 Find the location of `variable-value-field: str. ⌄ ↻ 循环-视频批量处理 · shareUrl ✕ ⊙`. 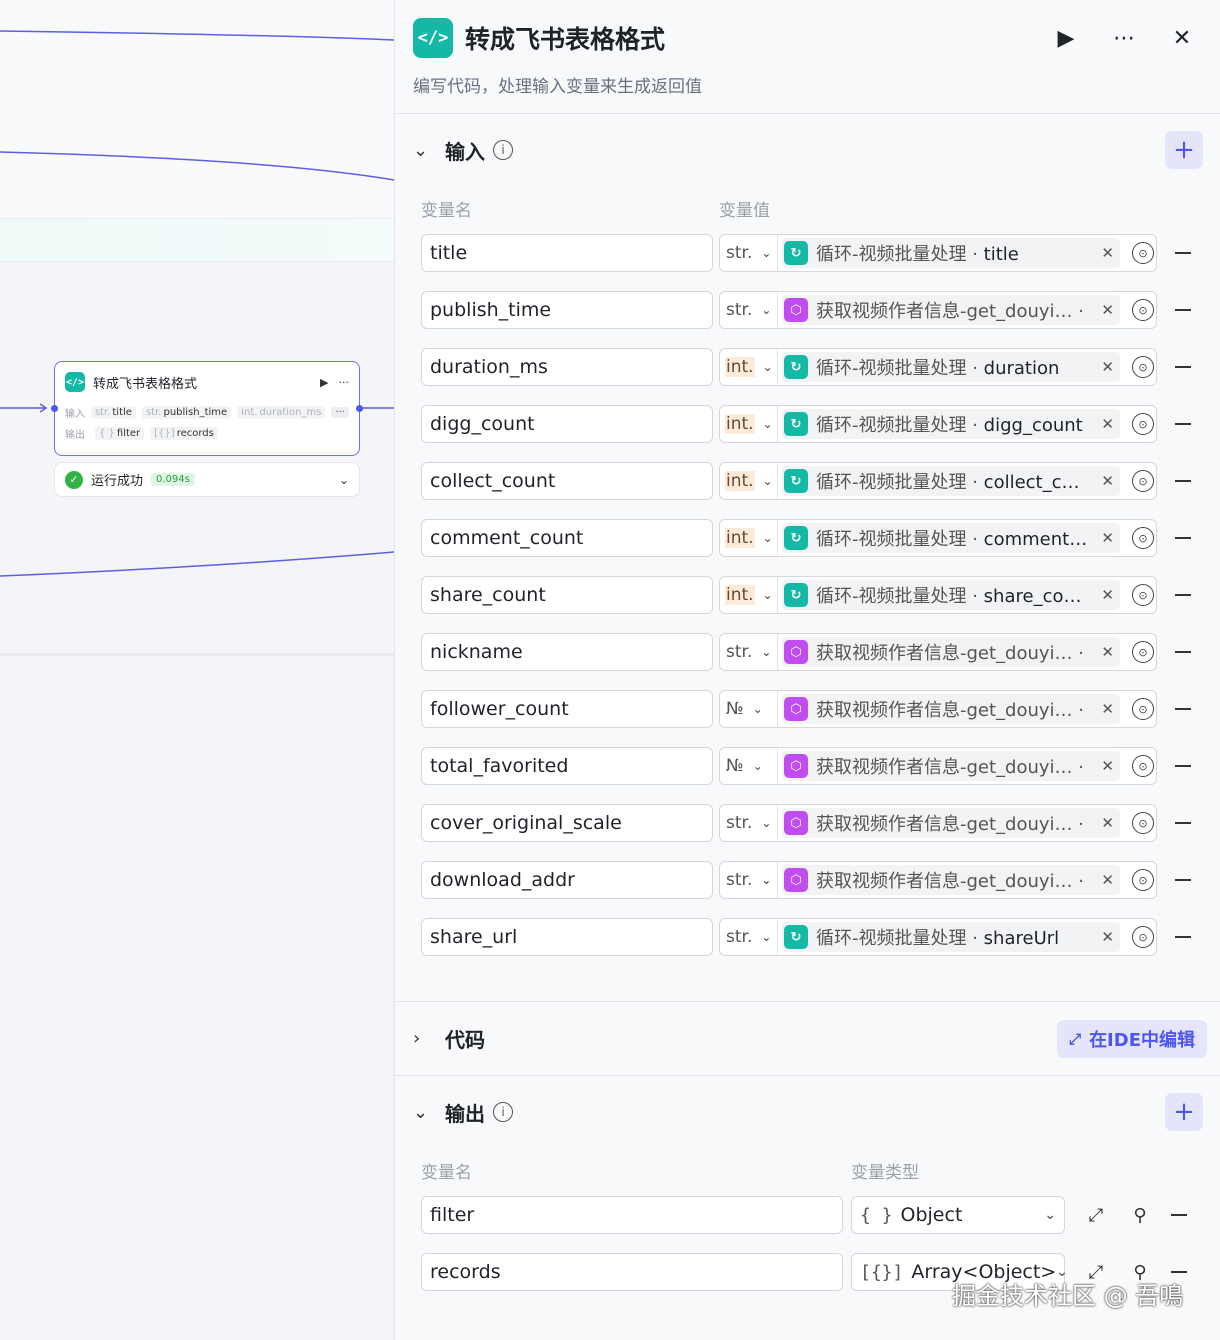

variable-value-field: str. ⌄ ↻ 循环-视频批量处理 · shareUrl ✕ ⊙ is located at coordinates (938, 937).